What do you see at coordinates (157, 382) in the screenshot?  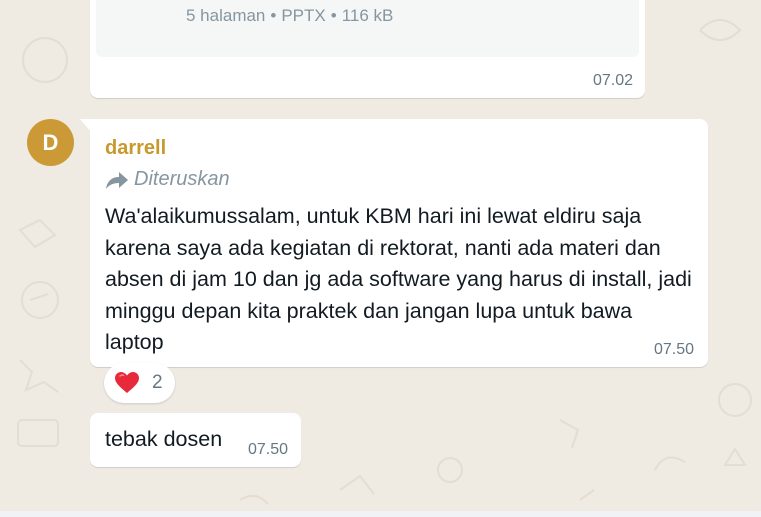 I see `reaction-count: 2` at bounding box center [157, 382].